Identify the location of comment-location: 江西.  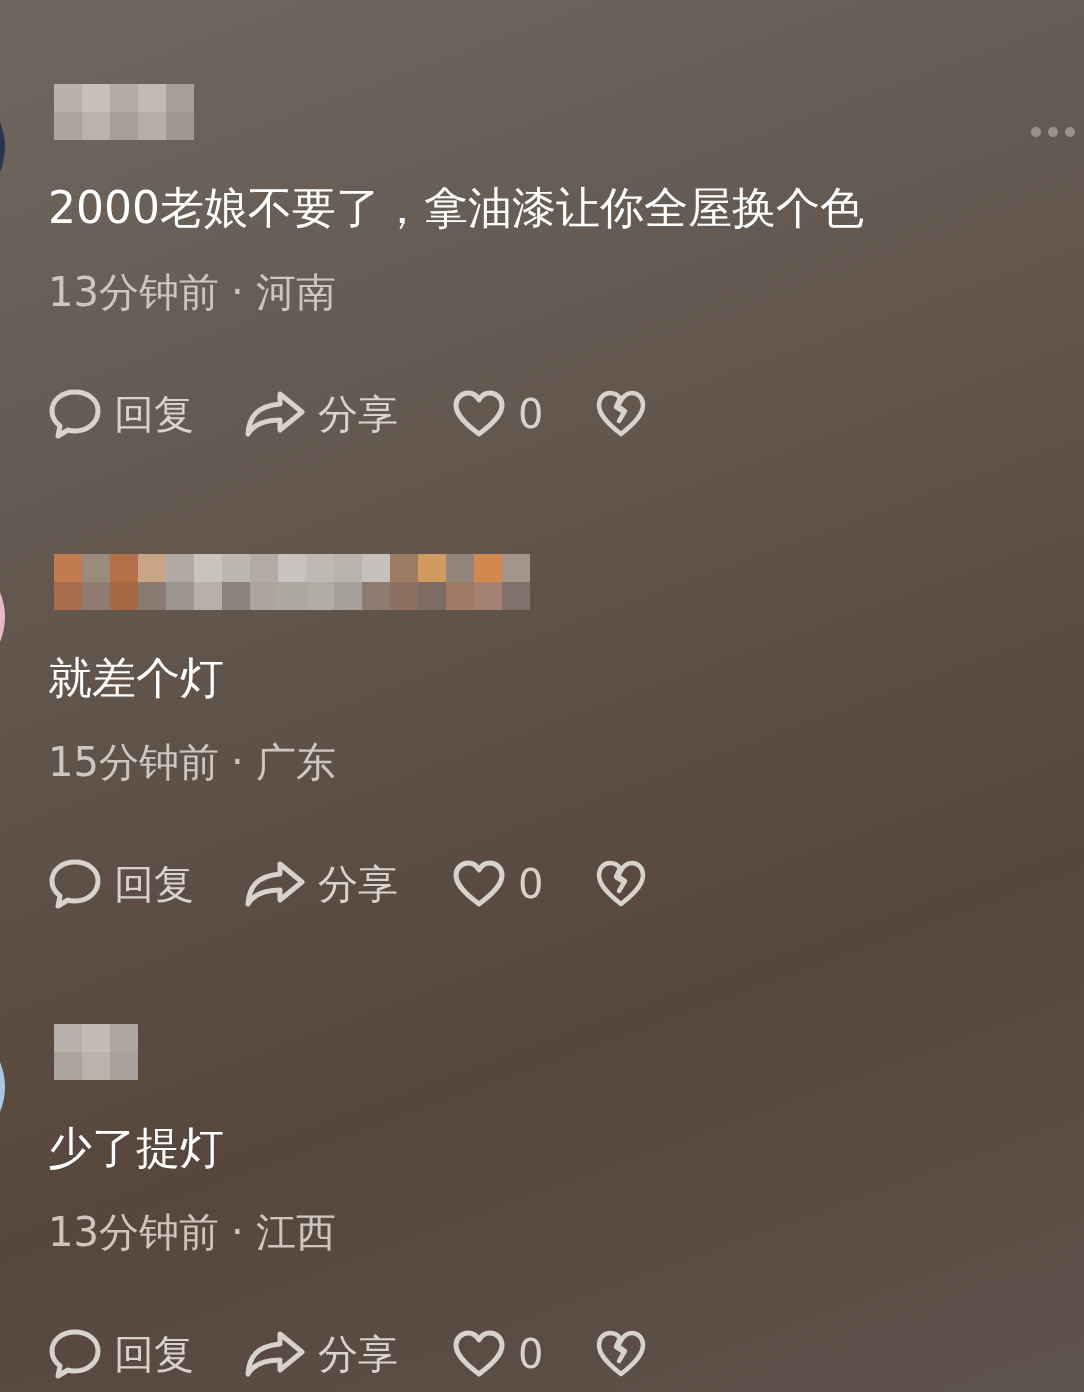
(295, 1232).